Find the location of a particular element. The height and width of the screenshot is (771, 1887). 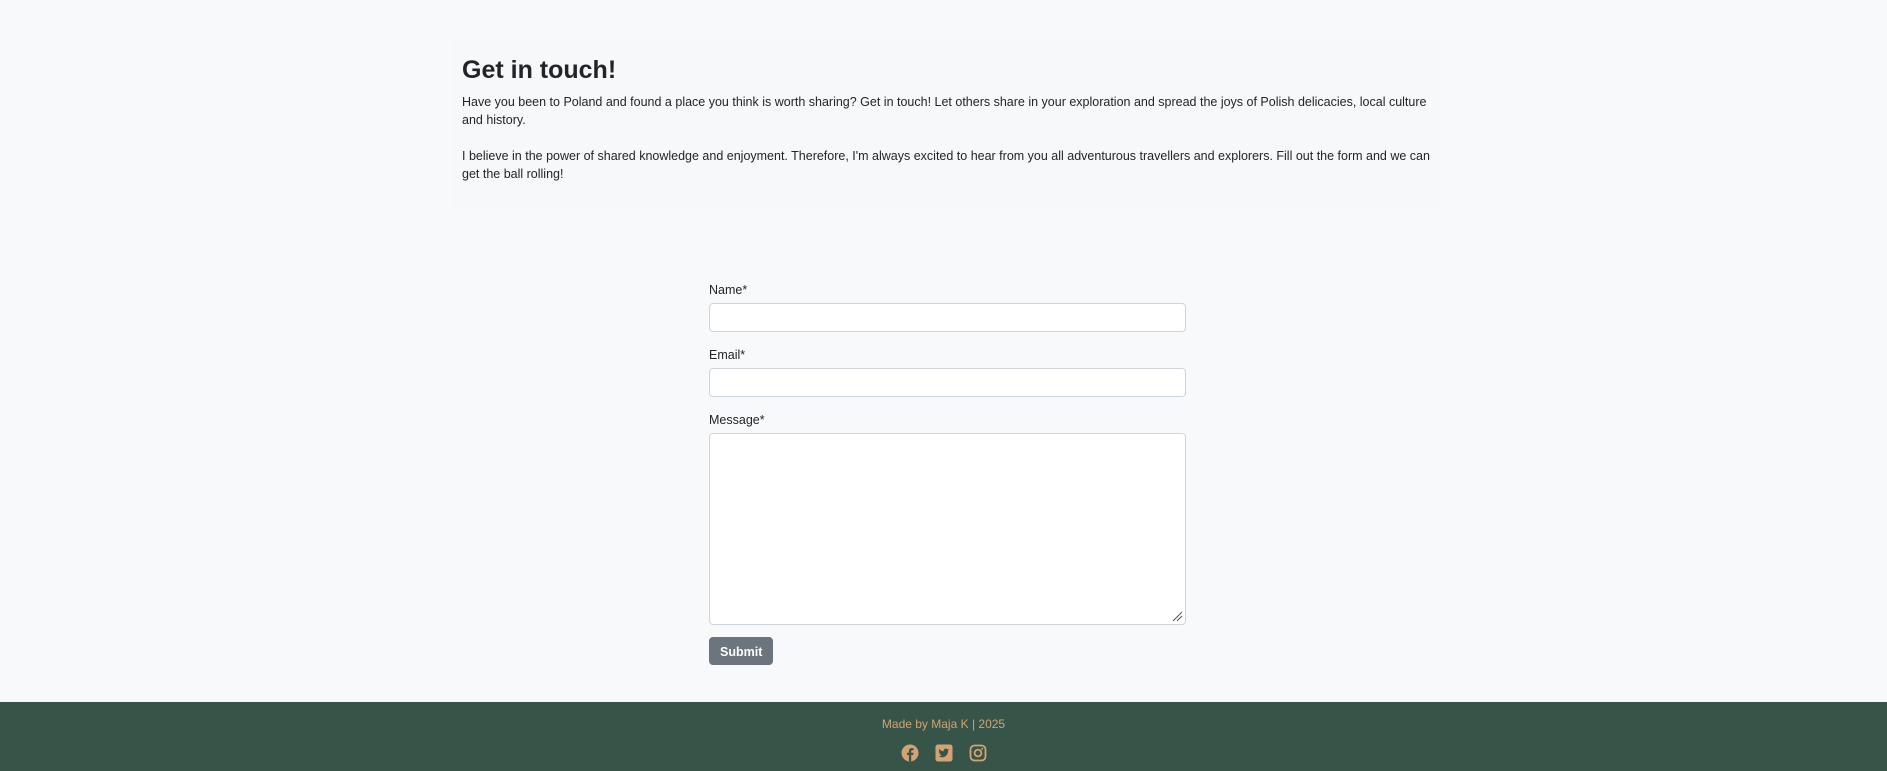

email-field is located at coordinates (947, 382).